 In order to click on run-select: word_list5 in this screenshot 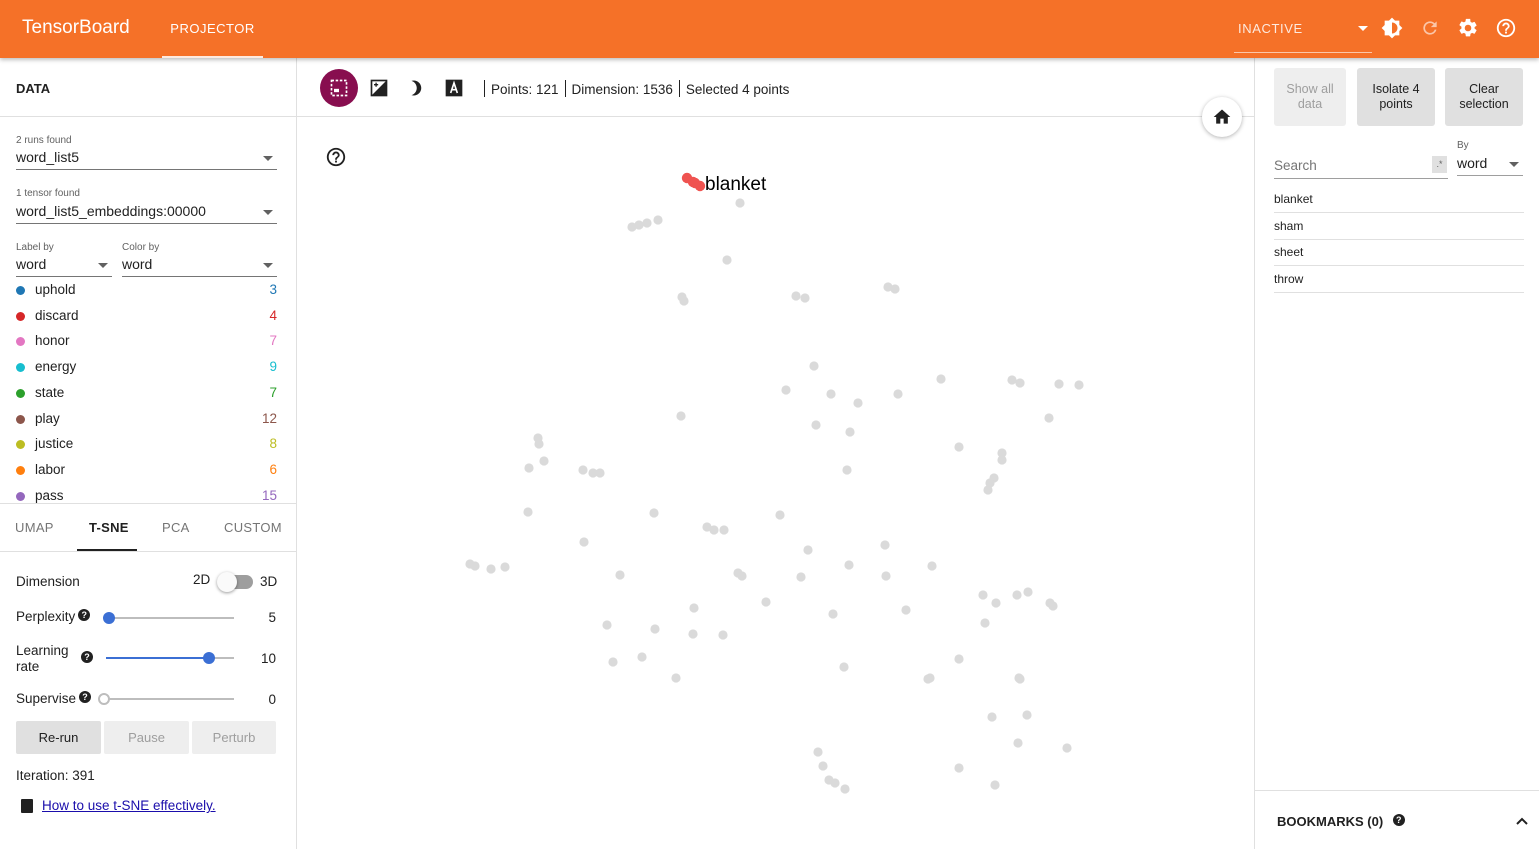, I will do `click(146, 158)`.